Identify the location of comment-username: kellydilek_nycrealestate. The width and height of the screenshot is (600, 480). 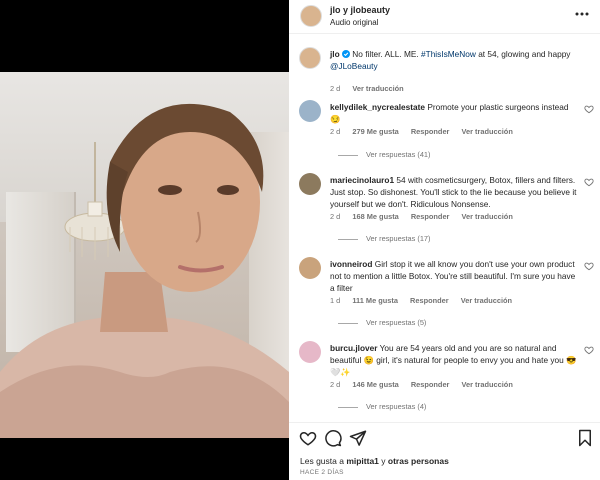
(377, 107).